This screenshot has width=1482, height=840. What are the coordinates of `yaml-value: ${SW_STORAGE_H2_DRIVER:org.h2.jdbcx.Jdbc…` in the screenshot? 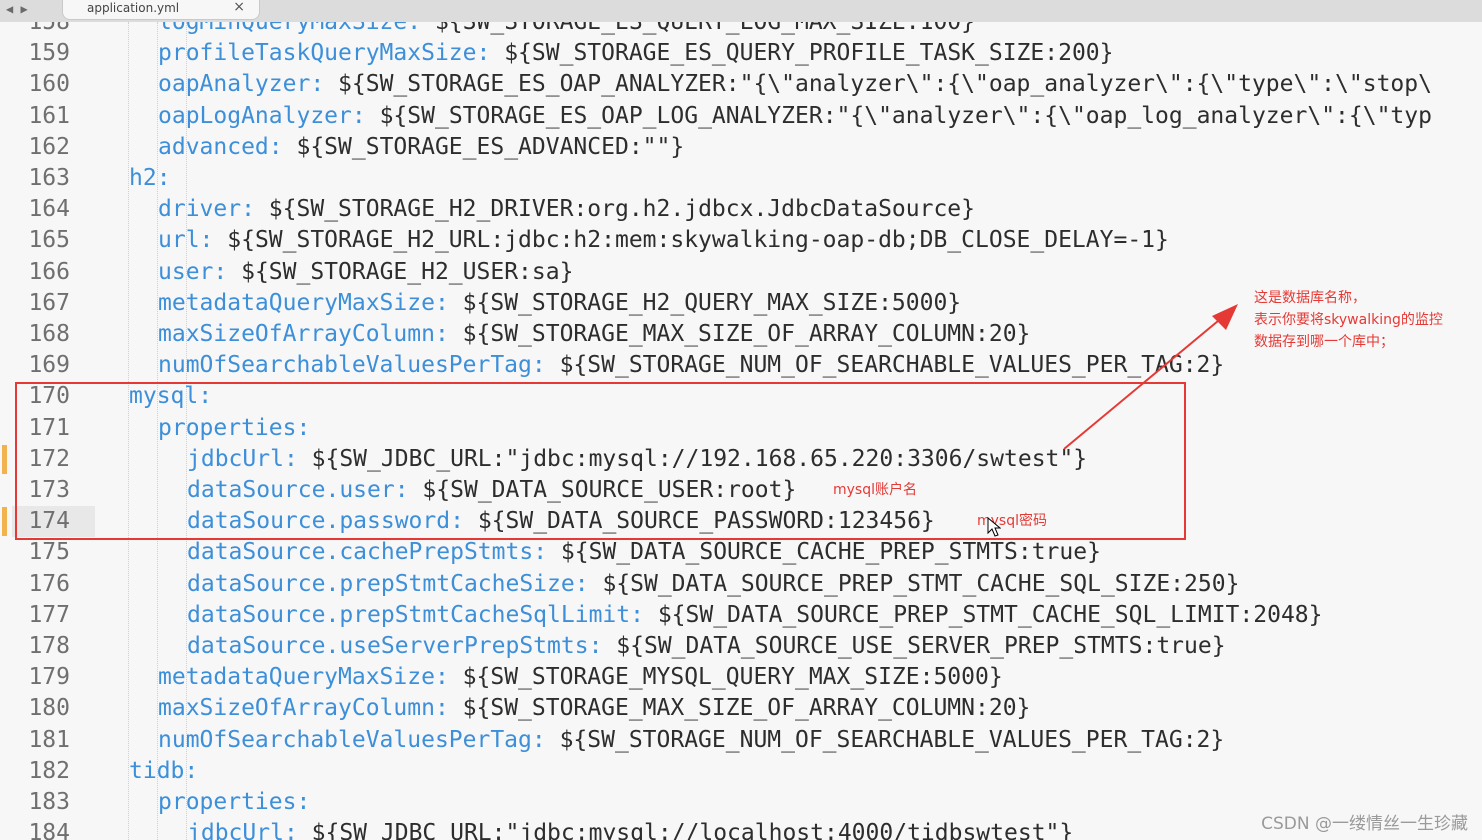 It's located at (615, 209).